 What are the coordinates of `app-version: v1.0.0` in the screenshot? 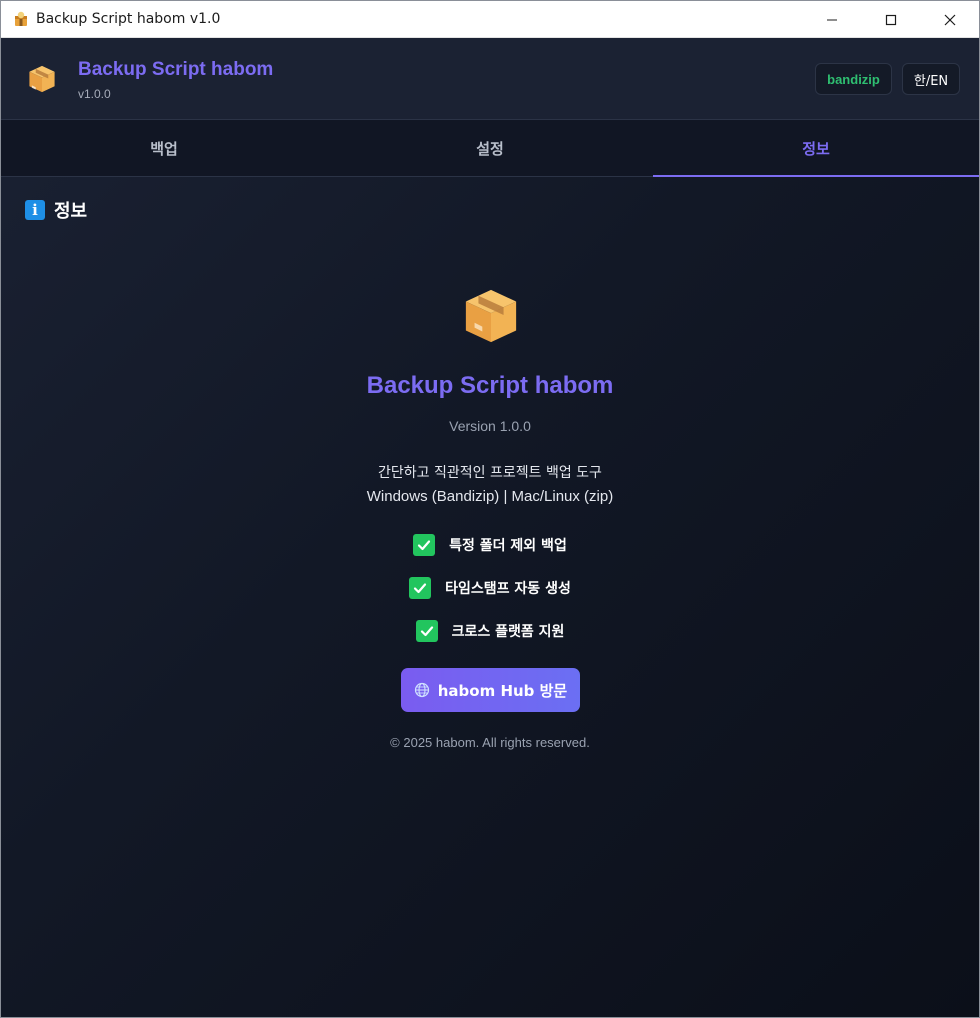 It's located at (94, 94).